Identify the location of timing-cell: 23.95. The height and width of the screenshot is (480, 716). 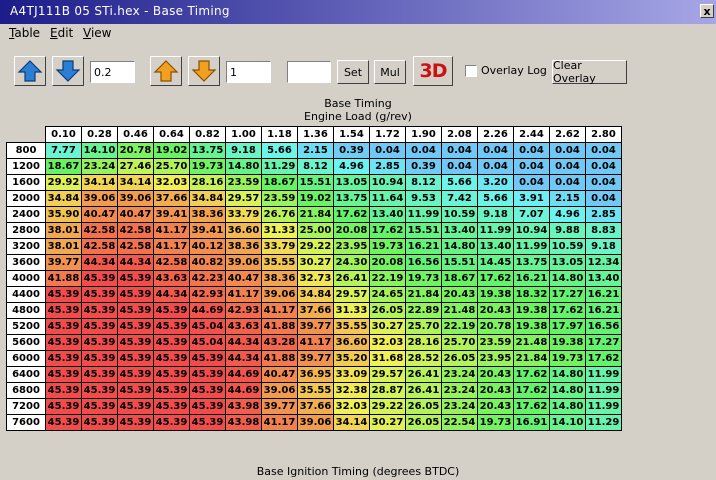
(495, 358).